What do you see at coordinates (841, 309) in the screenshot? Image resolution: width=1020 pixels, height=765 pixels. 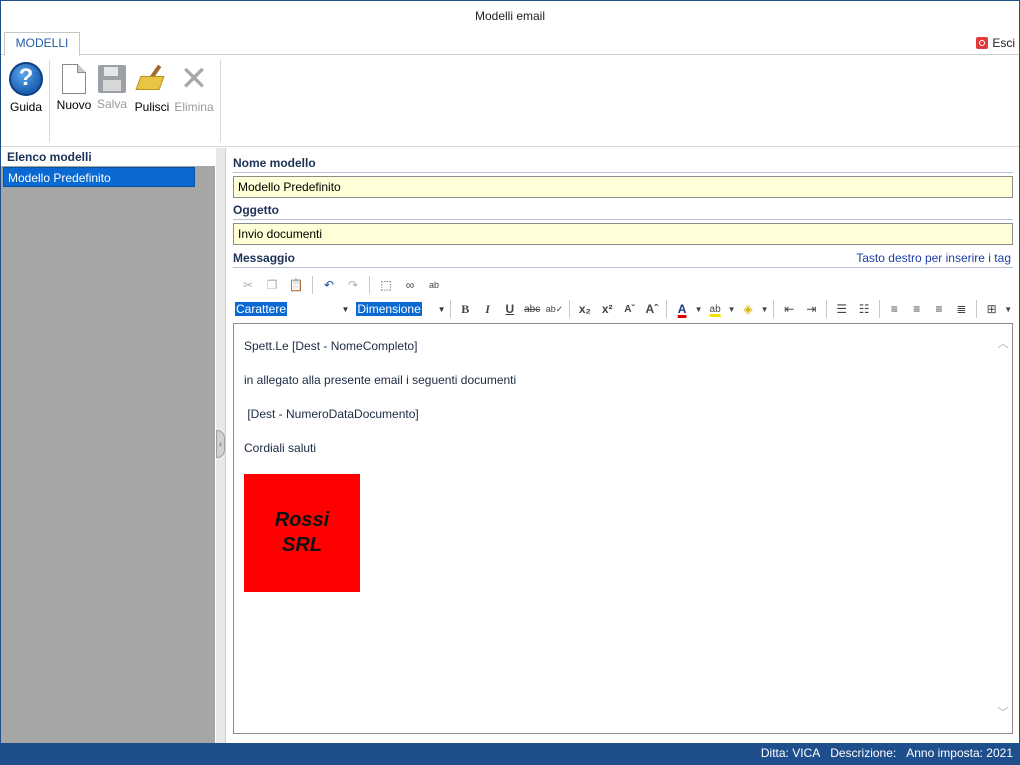 I see `bulleted-list-icon: ☰` at bounding box center [841, 309].